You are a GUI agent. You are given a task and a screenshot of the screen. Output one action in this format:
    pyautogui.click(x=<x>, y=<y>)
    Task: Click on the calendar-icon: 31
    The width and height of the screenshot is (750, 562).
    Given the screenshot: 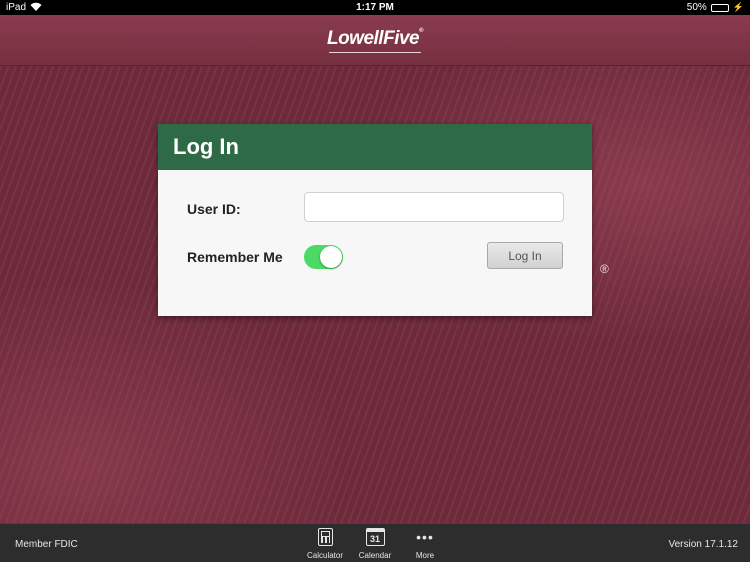 What is the action you would take?
    pyautogui.click(x=375, y=537)
    